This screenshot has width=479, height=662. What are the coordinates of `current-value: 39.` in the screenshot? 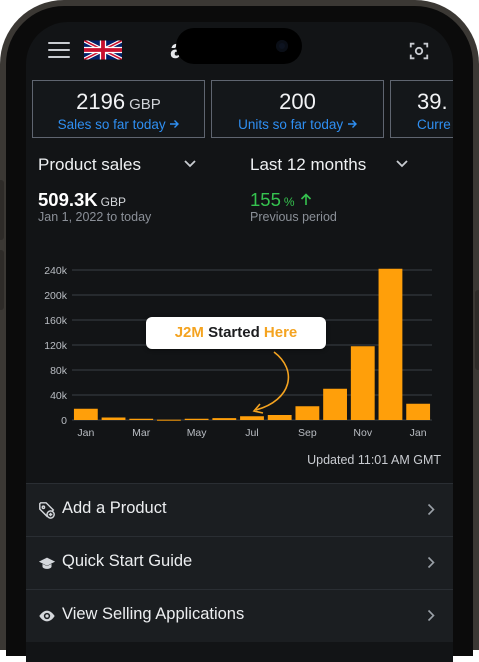 It's located at (432, 101).